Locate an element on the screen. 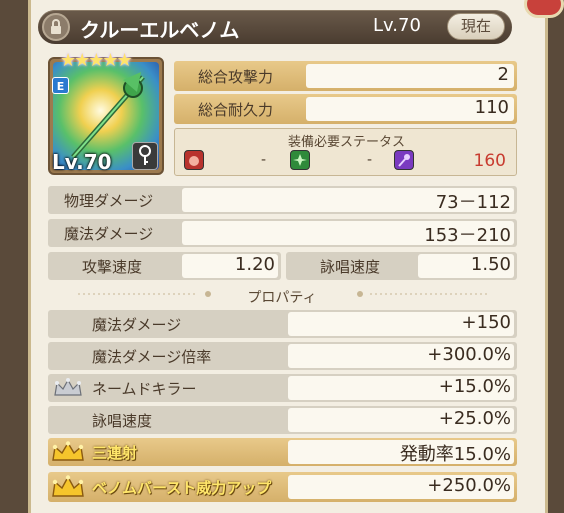  property-value: +15.0% is located at coordinates (474, 386).